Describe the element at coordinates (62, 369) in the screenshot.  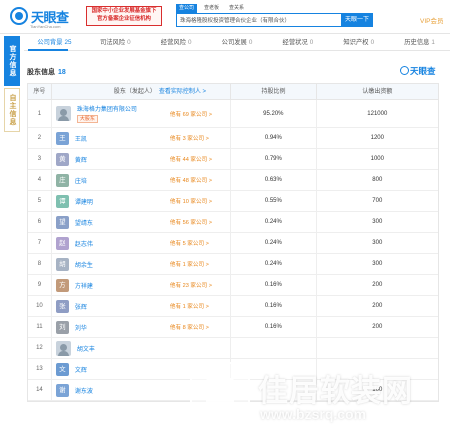
I see `avatar: 文` at that location.